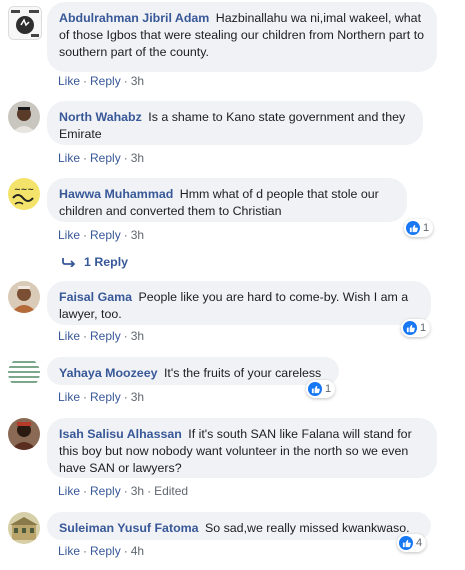 Image resolution: width=465 pixels, height=570 pixels. I want to click on comment-author: Hawwa Muhammad, so click(116, 194).